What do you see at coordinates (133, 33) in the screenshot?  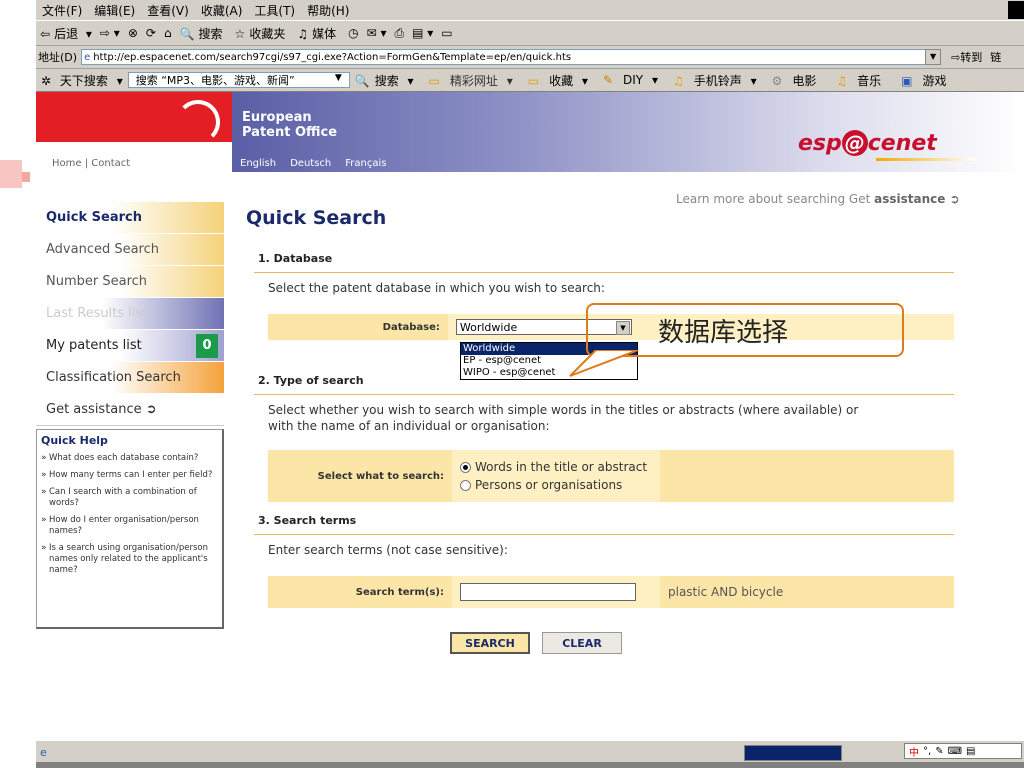 I see `stop-icon: ⊗` at bounding box center [133, 33].